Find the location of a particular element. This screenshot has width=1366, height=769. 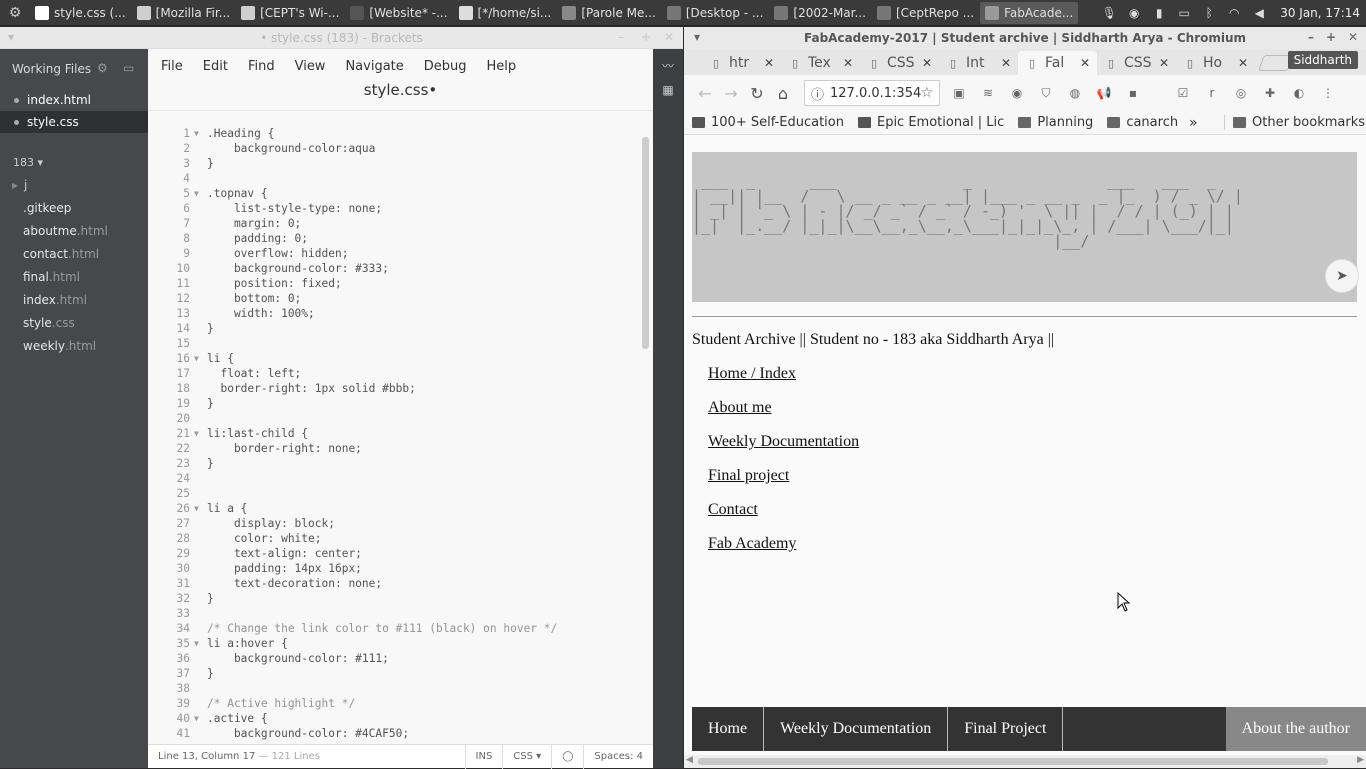

scrollbar-thumb is located at coordinates (1013, 761).